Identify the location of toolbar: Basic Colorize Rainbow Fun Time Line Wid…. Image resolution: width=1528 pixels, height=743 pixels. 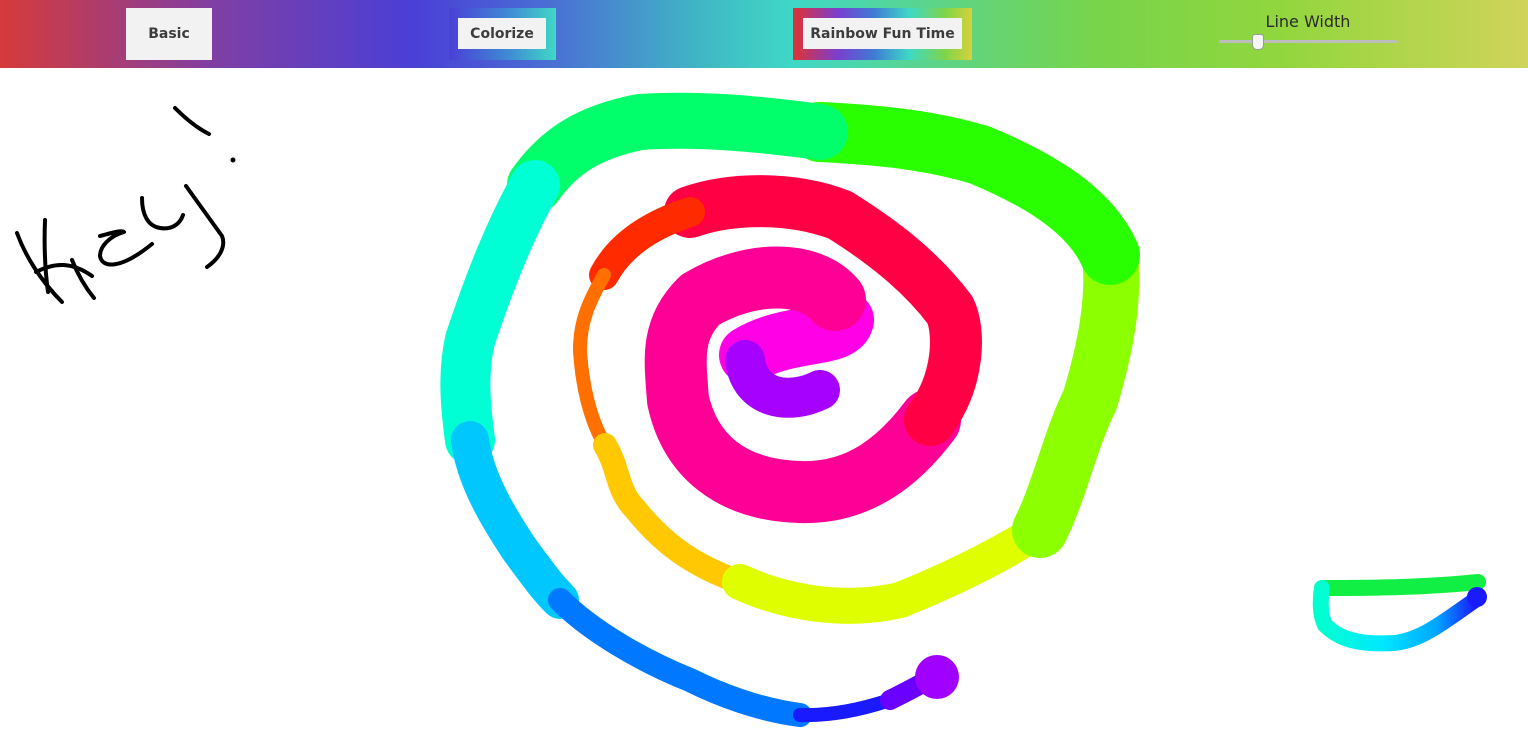
(764, 34).